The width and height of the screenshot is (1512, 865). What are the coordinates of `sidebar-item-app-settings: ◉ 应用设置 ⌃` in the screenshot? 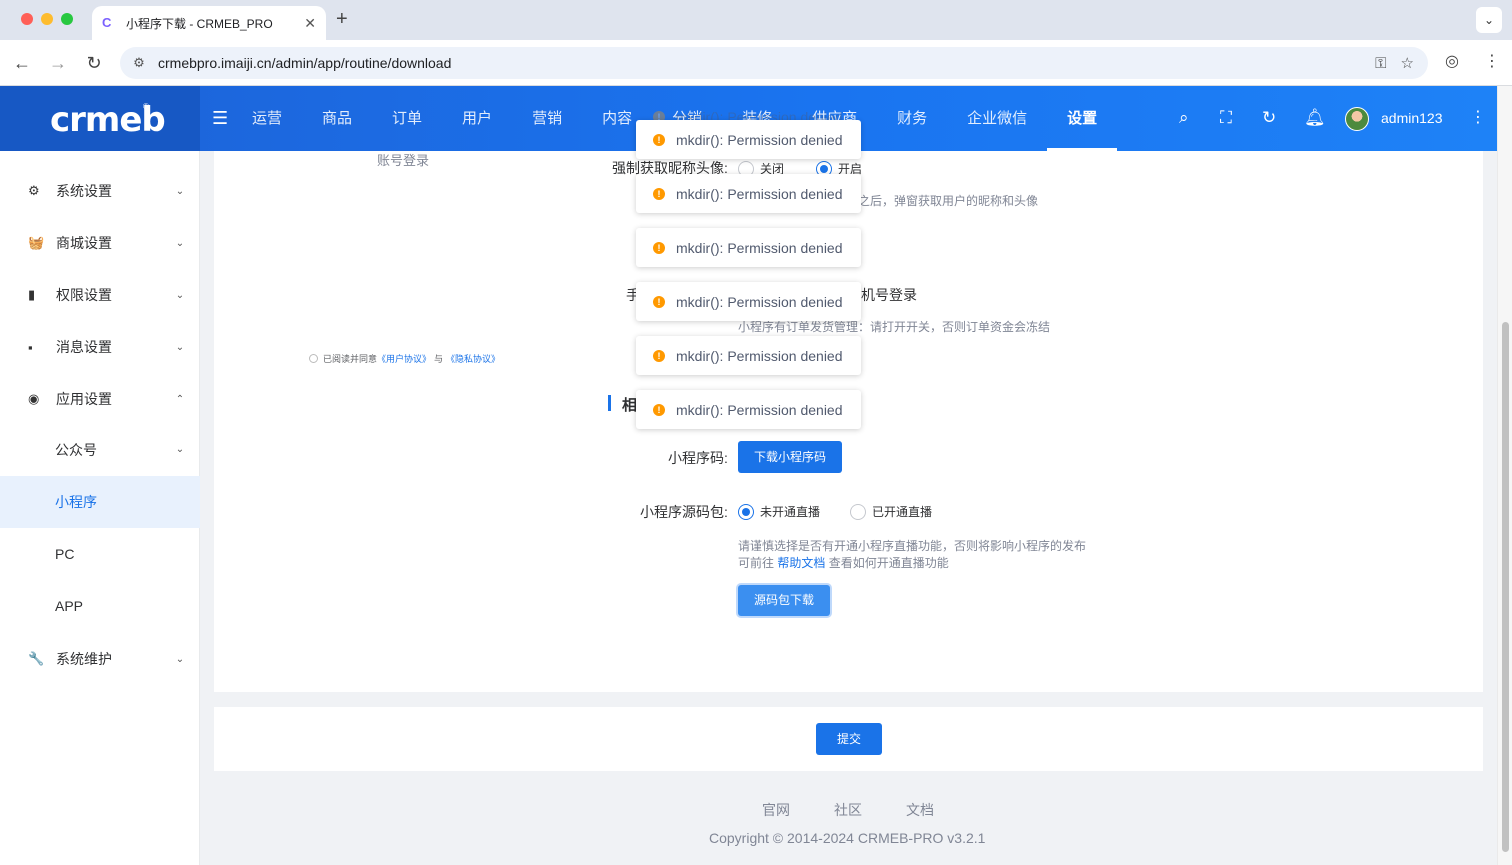 It's located at (100, 399).